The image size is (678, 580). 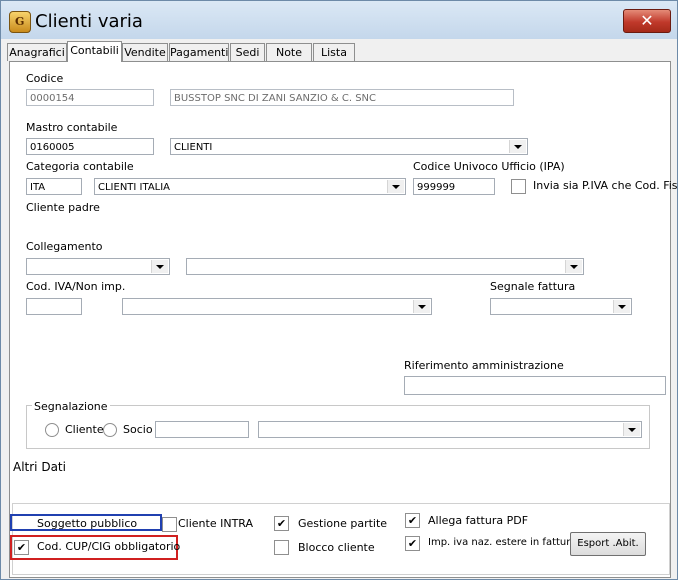 I want to click on socio-radio-label: Socio, so click(x=138, y=429).